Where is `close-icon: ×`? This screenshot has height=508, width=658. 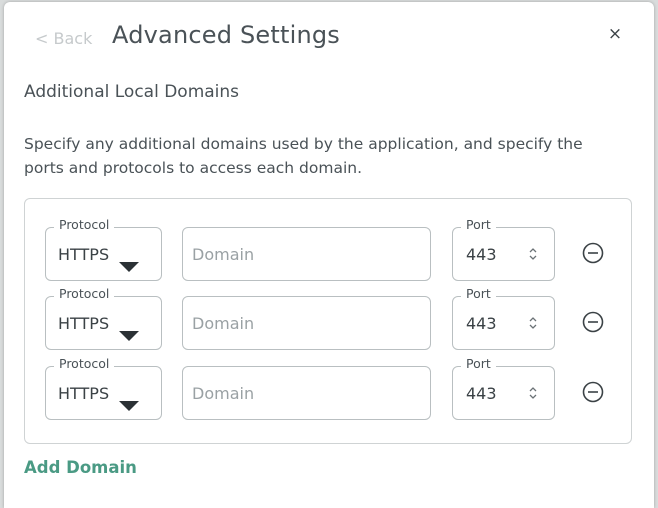
close-icon: × is located at coordinates (615, 34).